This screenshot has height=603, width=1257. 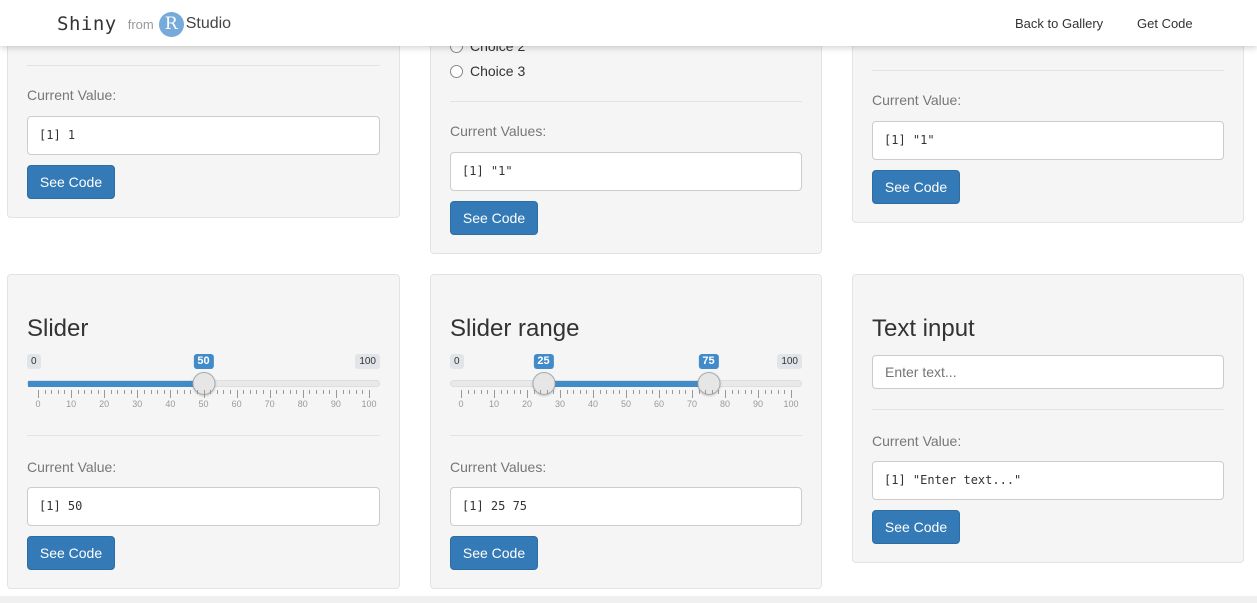 I want to click on slider-min-label: 0, so click(x=34, y=361).